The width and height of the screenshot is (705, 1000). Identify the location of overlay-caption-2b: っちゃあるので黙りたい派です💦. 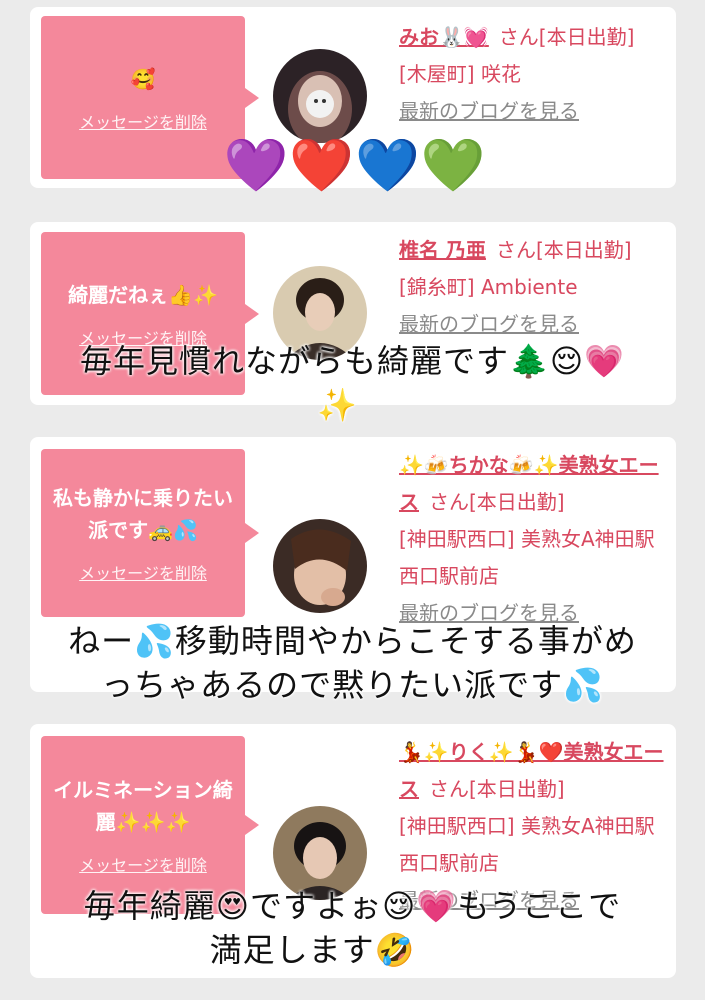
(352, 685).